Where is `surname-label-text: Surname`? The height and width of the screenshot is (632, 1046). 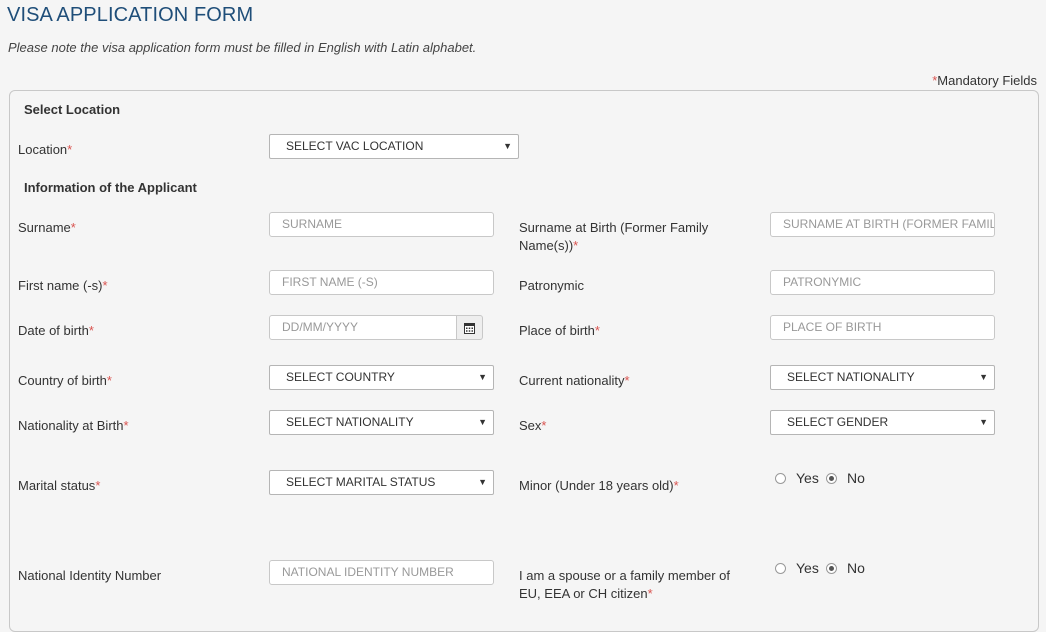 surname-label-text: Surname is located at coordinates (44, 227).